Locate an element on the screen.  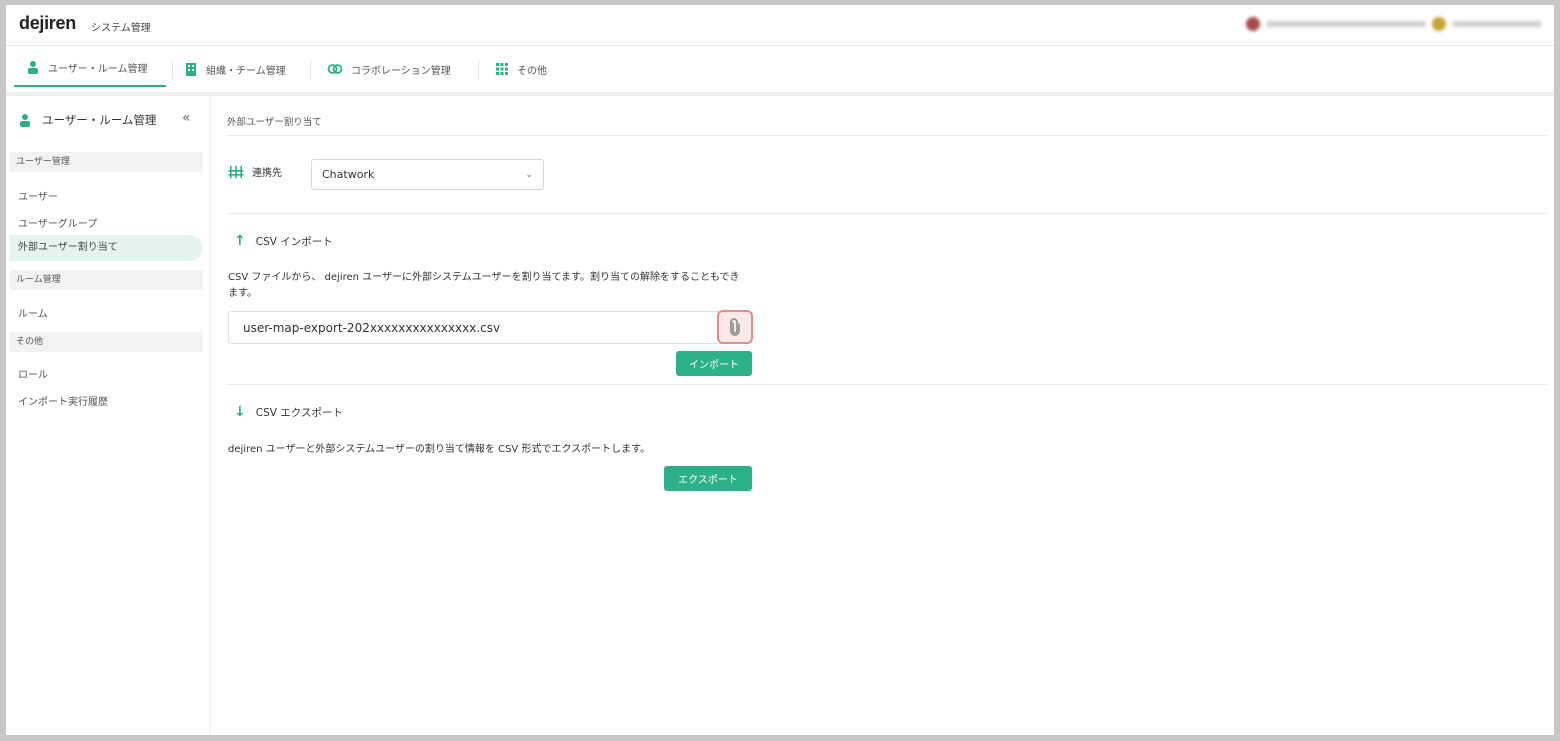
grid-icon is located at coordinates (502, 69).